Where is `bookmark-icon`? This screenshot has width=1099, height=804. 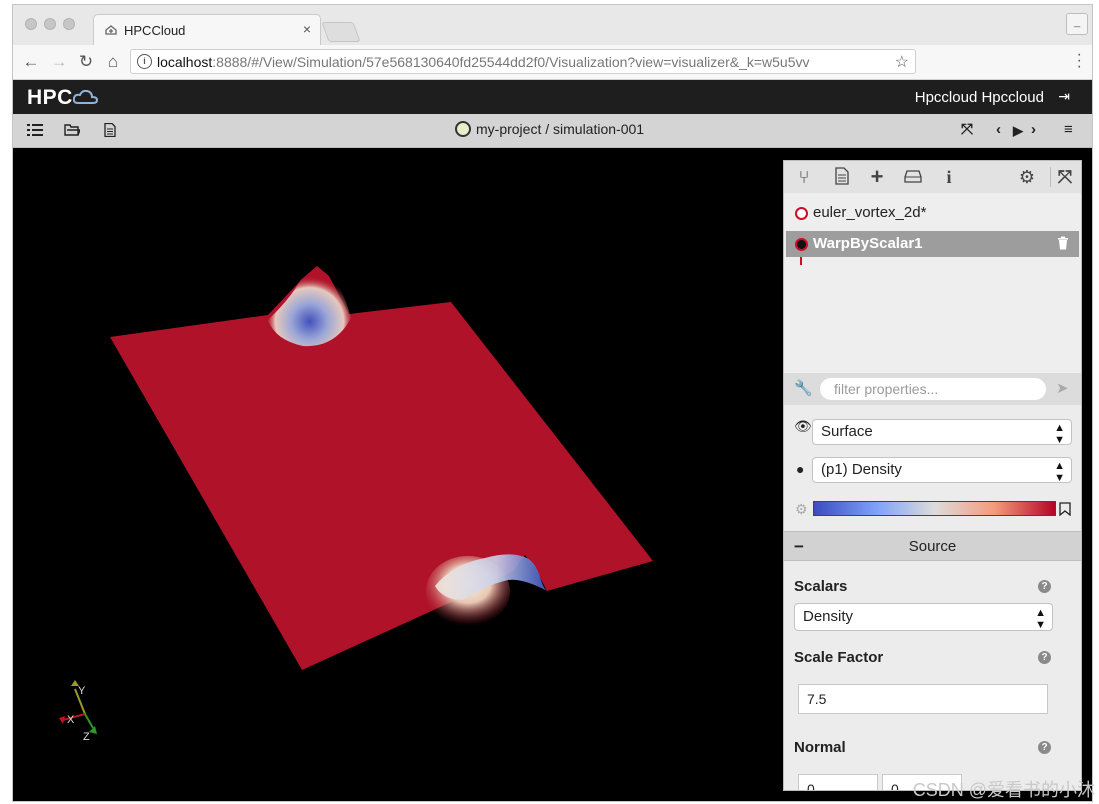
bookmark-icon is located at coordinates (1065, 509).